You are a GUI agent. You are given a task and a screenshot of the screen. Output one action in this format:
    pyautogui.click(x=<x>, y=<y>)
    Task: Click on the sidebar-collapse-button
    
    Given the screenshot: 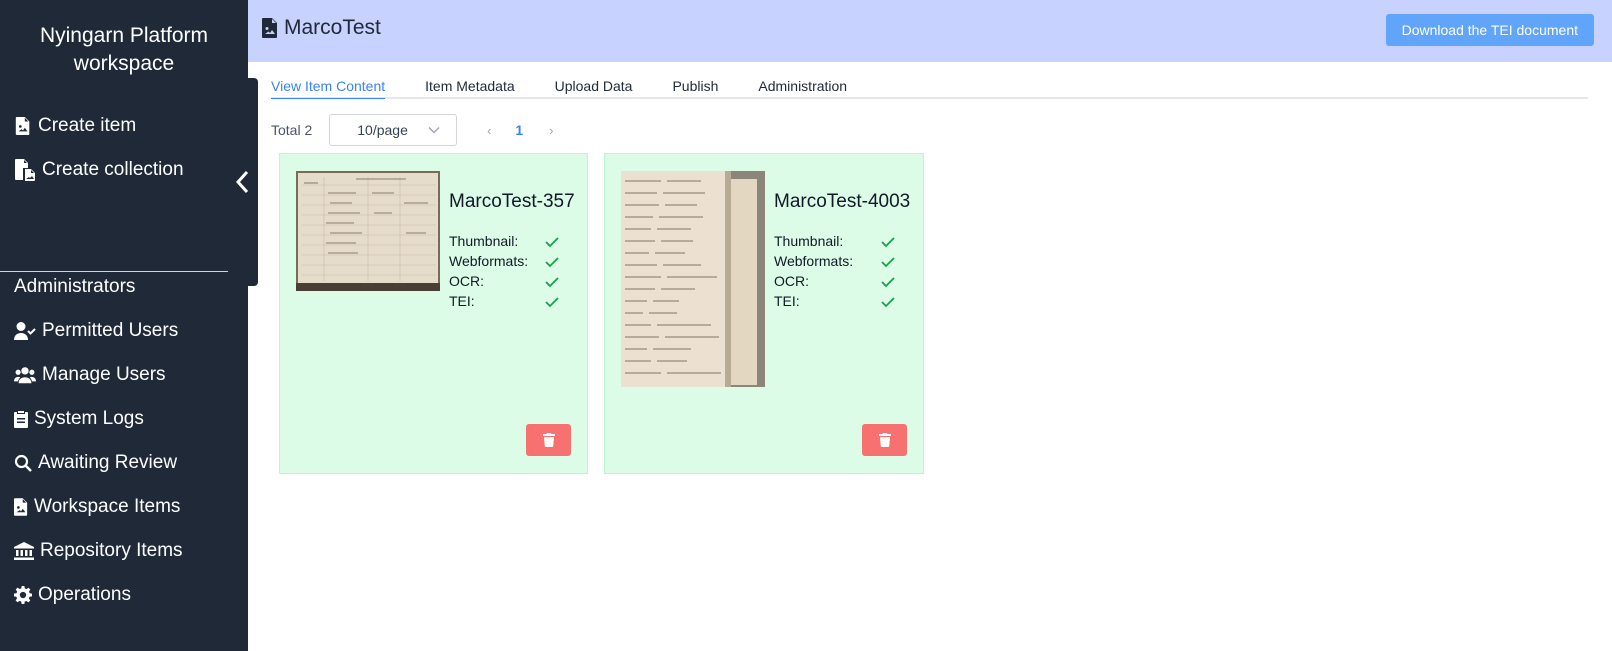 What is the action you would take?
    pyautogui.click(x=243, y=182)
    